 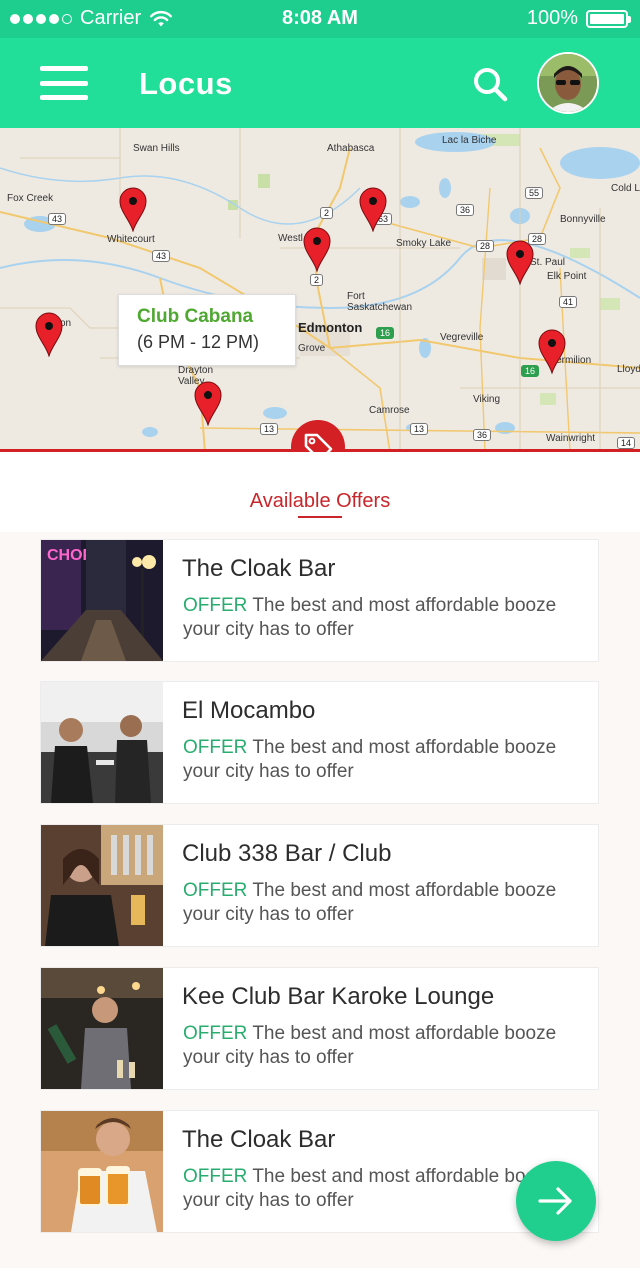 I want to click on hamburger-menu-icon, so click(x=64, y=83).